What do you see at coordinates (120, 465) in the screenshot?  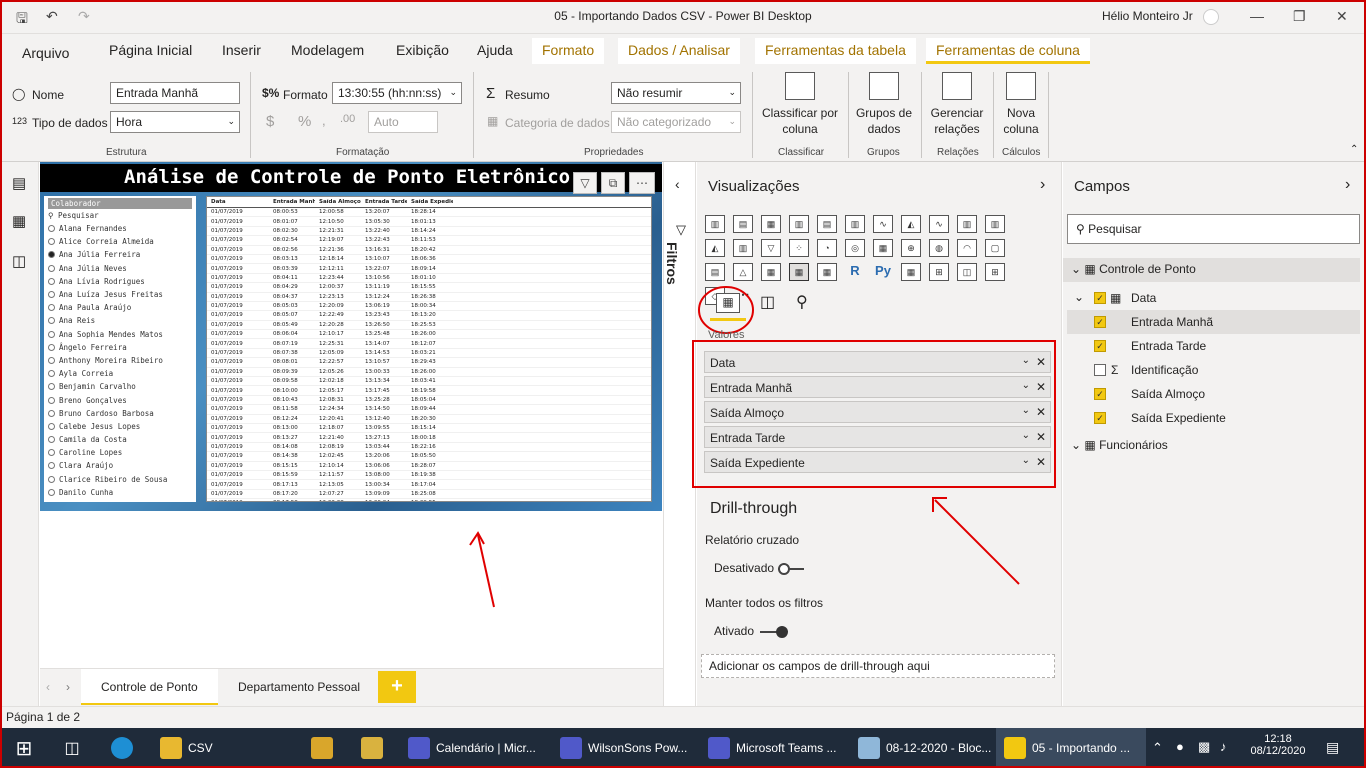 I see `slicer-item: Clara Araújo` at bounding box center [120, 465].